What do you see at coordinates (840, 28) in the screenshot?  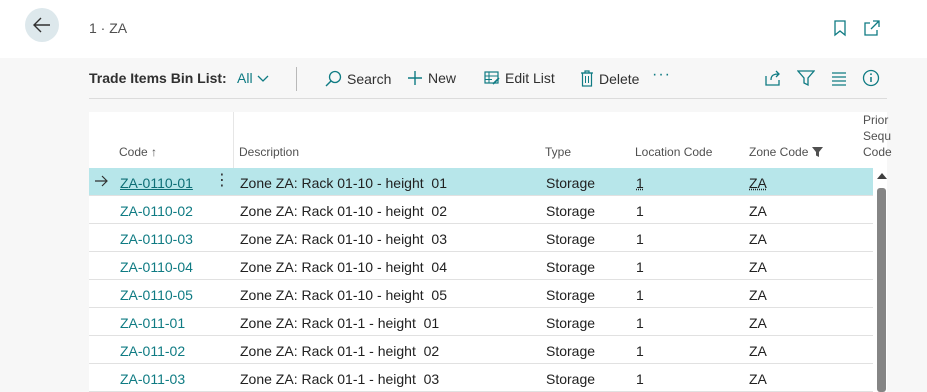 I see `bookmark-icon` at bounding box center [840, 28].